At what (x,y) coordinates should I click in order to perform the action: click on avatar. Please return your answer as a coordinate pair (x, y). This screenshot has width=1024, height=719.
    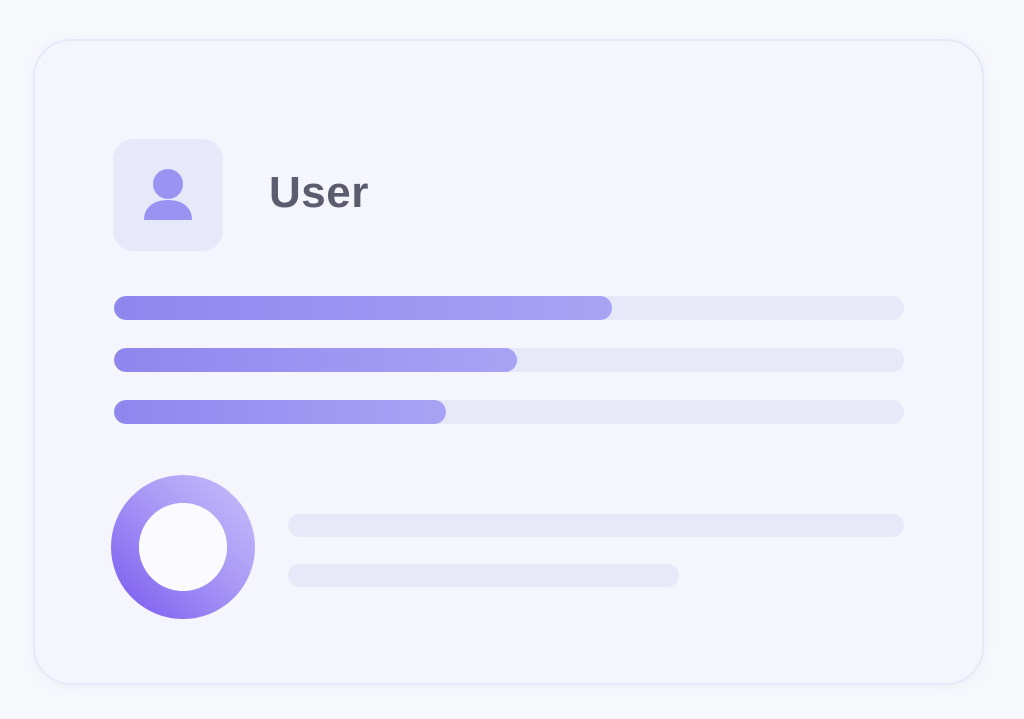
    Looking at the image, I should click on (168, 195).